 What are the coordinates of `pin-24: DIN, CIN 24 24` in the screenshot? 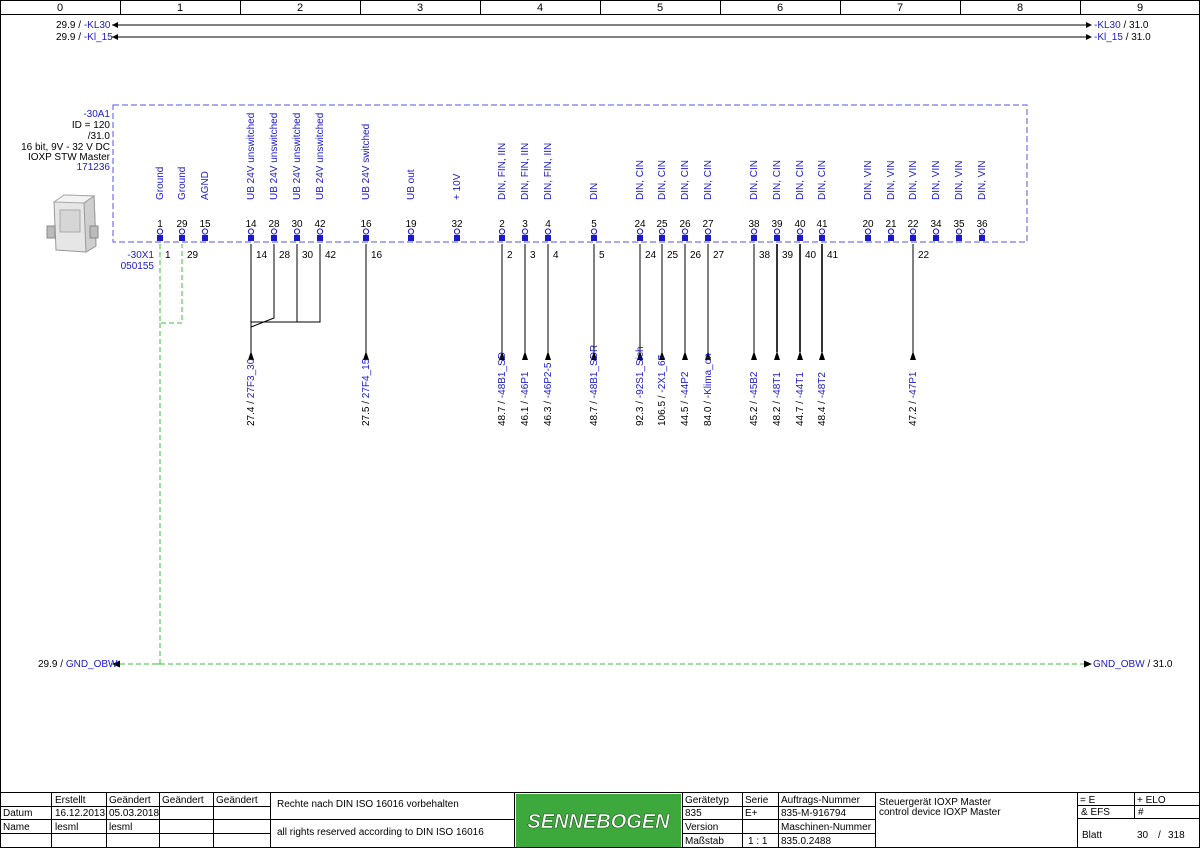 It's located at (645, 256).